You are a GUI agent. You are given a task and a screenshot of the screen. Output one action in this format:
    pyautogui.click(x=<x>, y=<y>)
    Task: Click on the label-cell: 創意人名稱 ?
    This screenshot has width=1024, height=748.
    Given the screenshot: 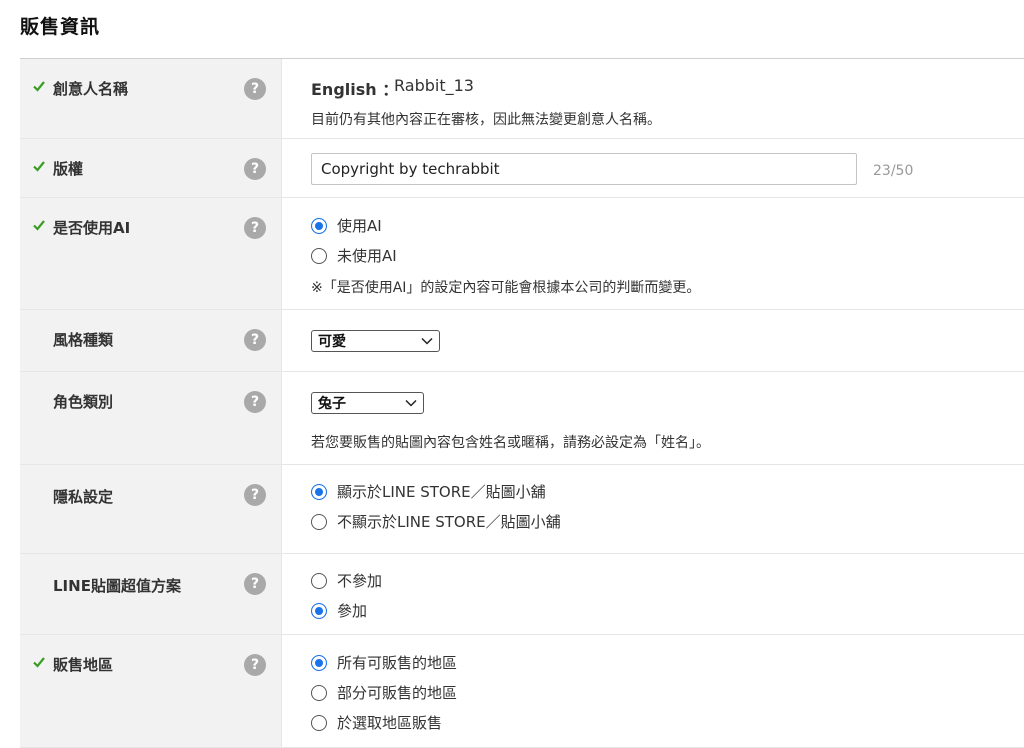 What is the action you would take?
    pyautogui.click(x=151, y=98)
    